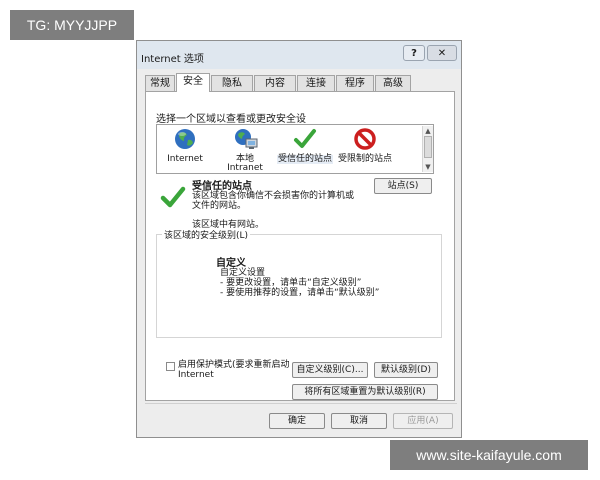 The image size is (600, 480). I want to click on zone-restricted-sites: 受限制的站点, so click(365, 149).